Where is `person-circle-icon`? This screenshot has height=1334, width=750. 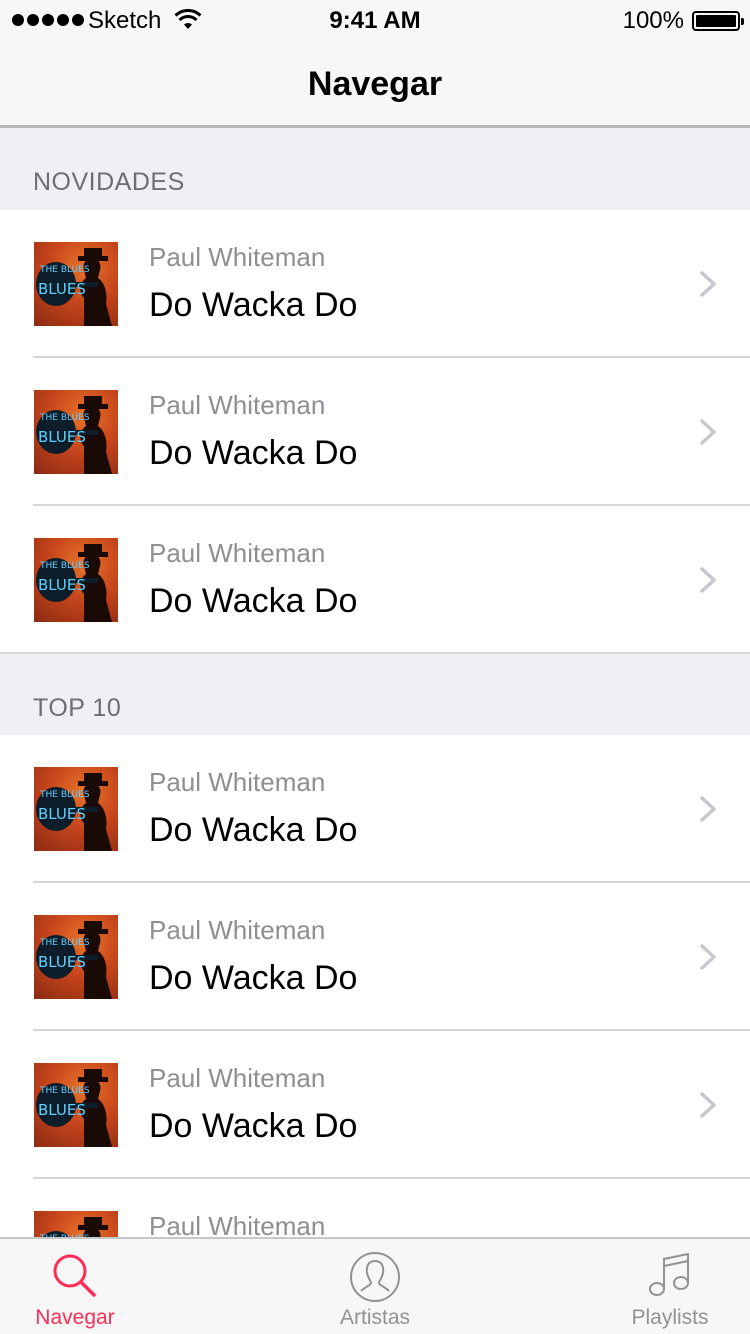
person-circle-icon is located at coordinates (375, 1279).